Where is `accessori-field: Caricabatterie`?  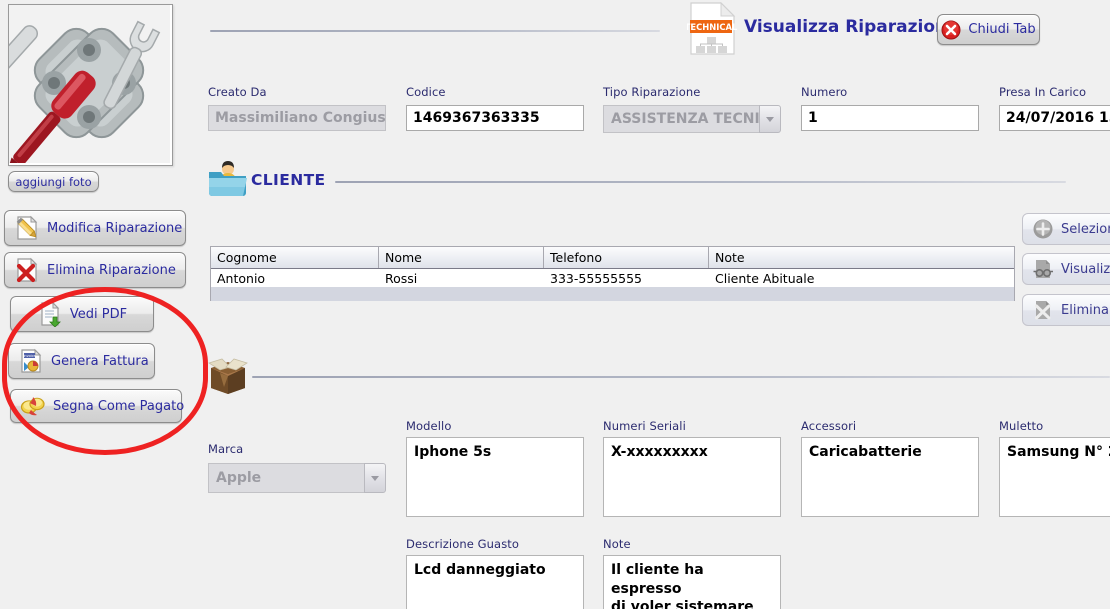 accessori-field: Caricabatterie is located at coordinates (890, 477).